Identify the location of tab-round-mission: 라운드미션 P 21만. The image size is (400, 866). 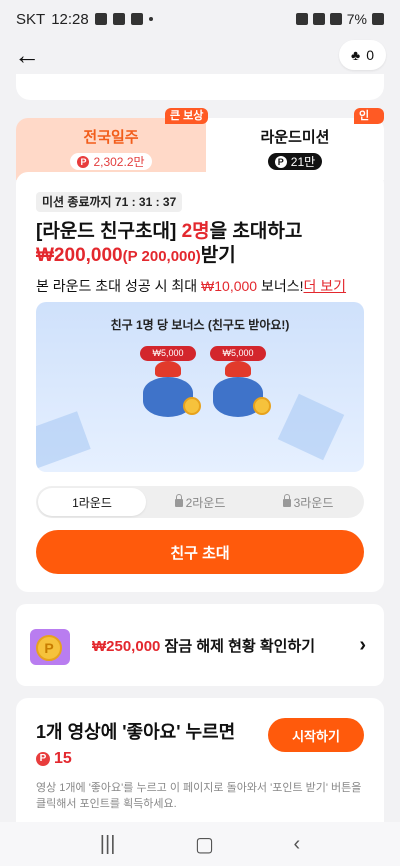
(295, 149).